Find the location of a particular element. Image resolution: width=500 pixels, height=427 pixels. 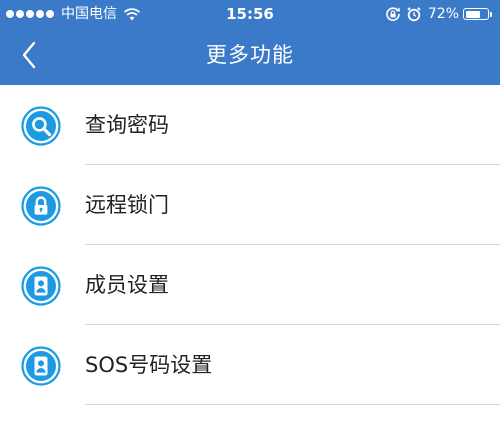

alarm-icon is located at coordinates (414, 14).